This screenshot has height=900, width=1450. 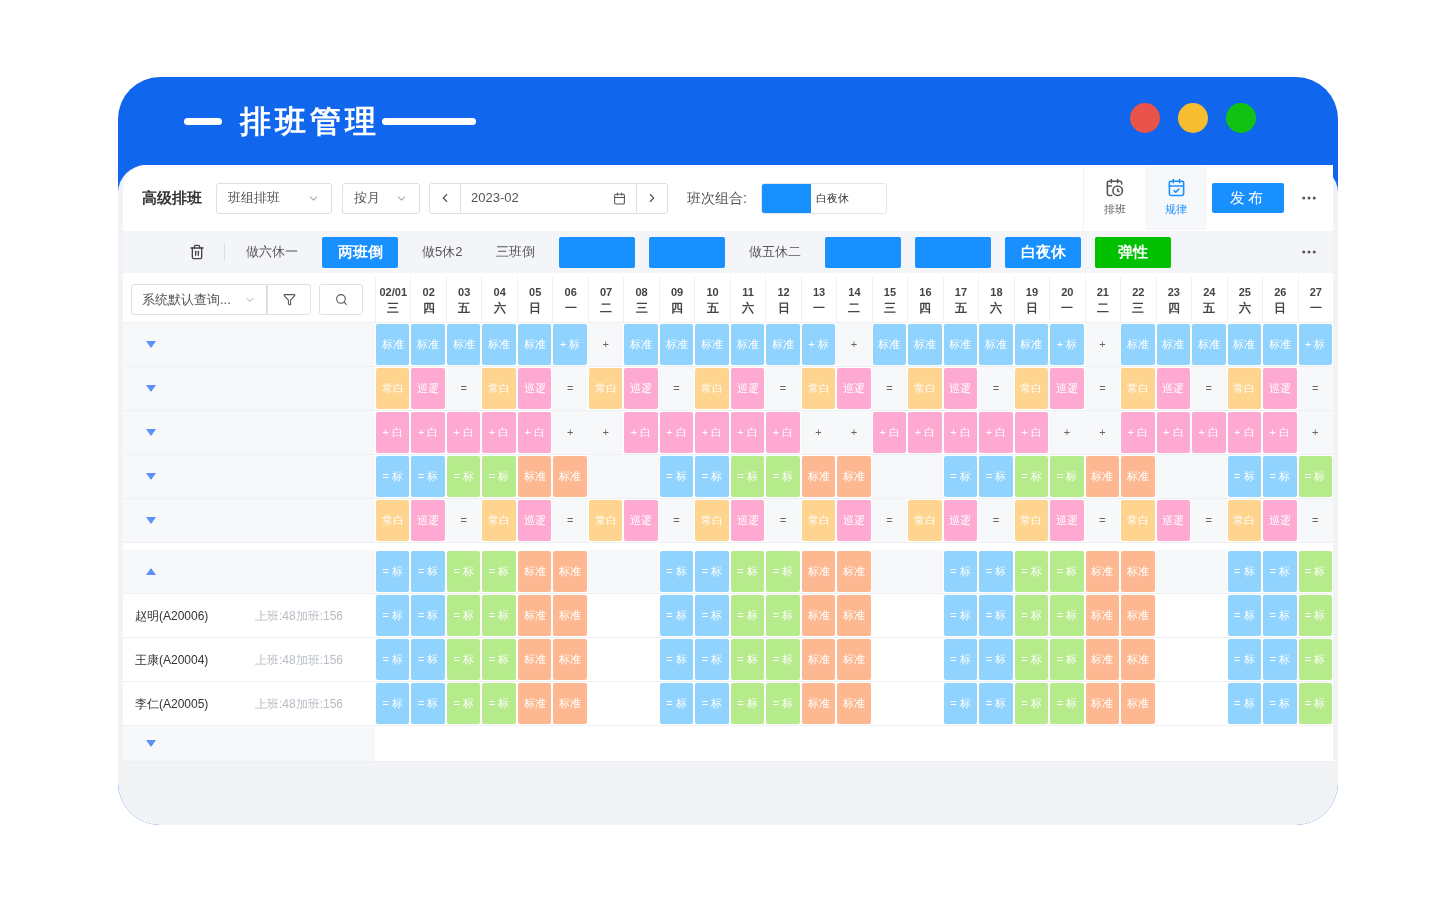 I want to click on toolbar-tab: 规律, so click(x=1176, y=198).